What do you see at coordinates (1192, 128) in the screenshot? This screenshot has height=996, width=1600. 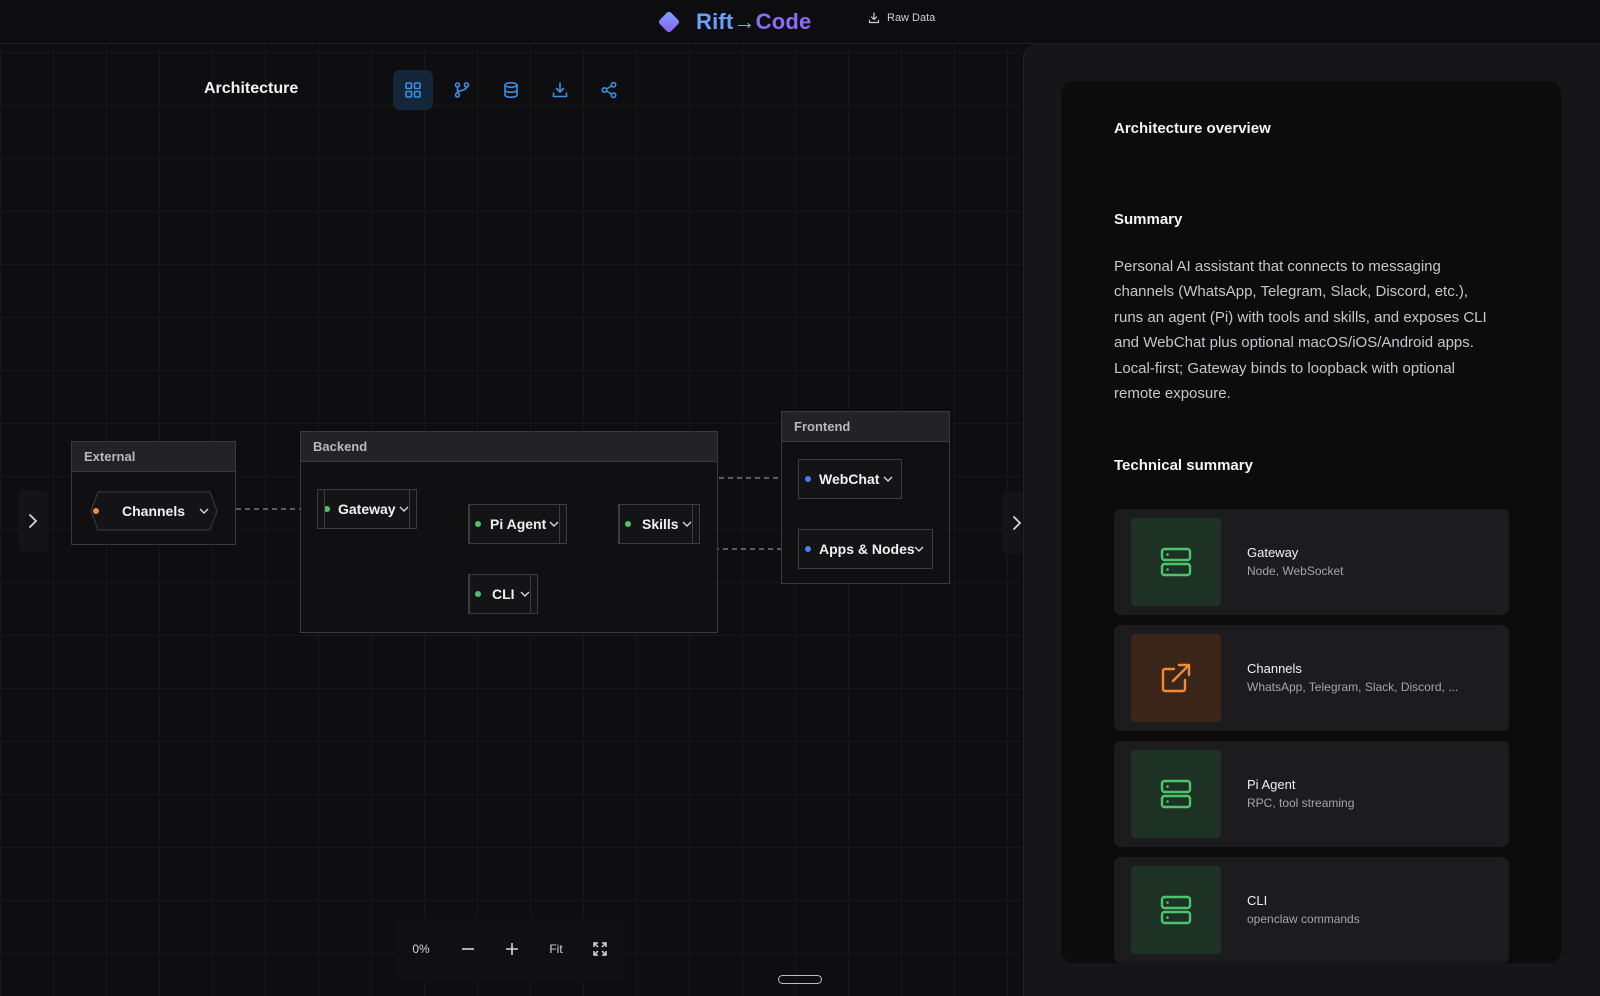 I see `overview-title: Architecture overview` at bounding box center [1192, 128].